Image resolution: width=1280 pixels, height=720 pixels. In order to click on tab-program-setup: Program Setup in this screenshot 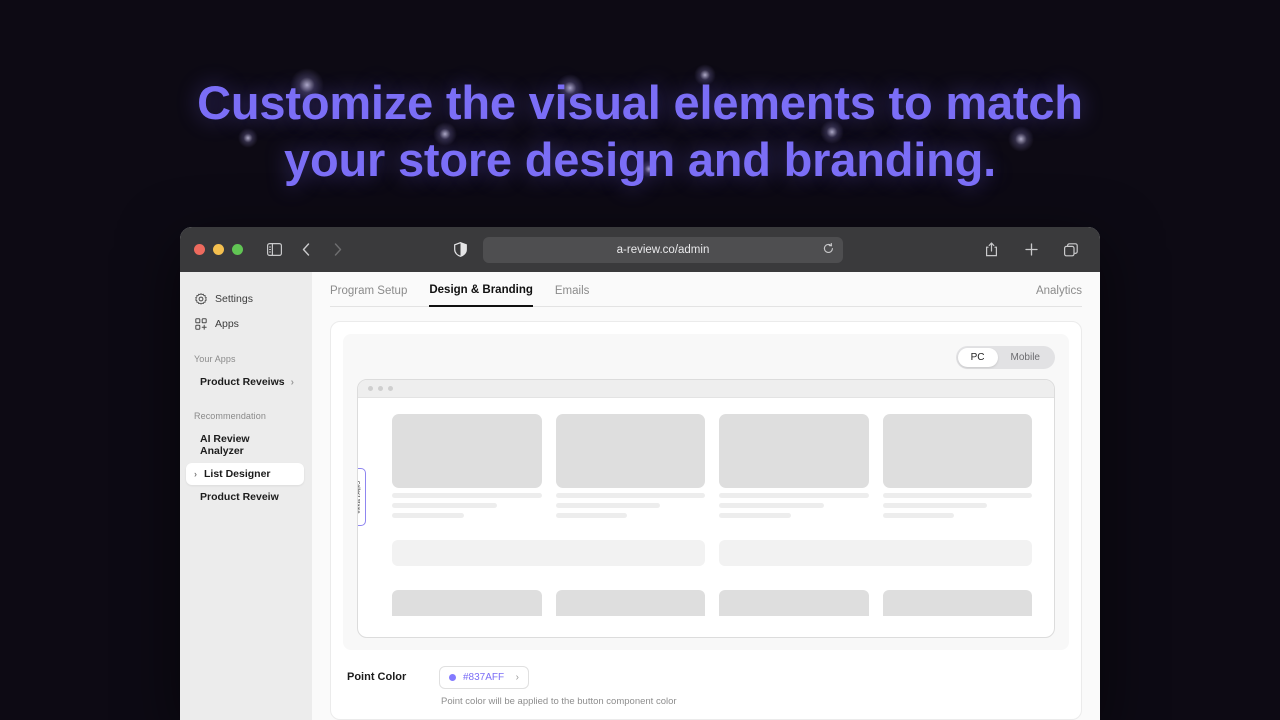, I will do `click(368, 295)`.